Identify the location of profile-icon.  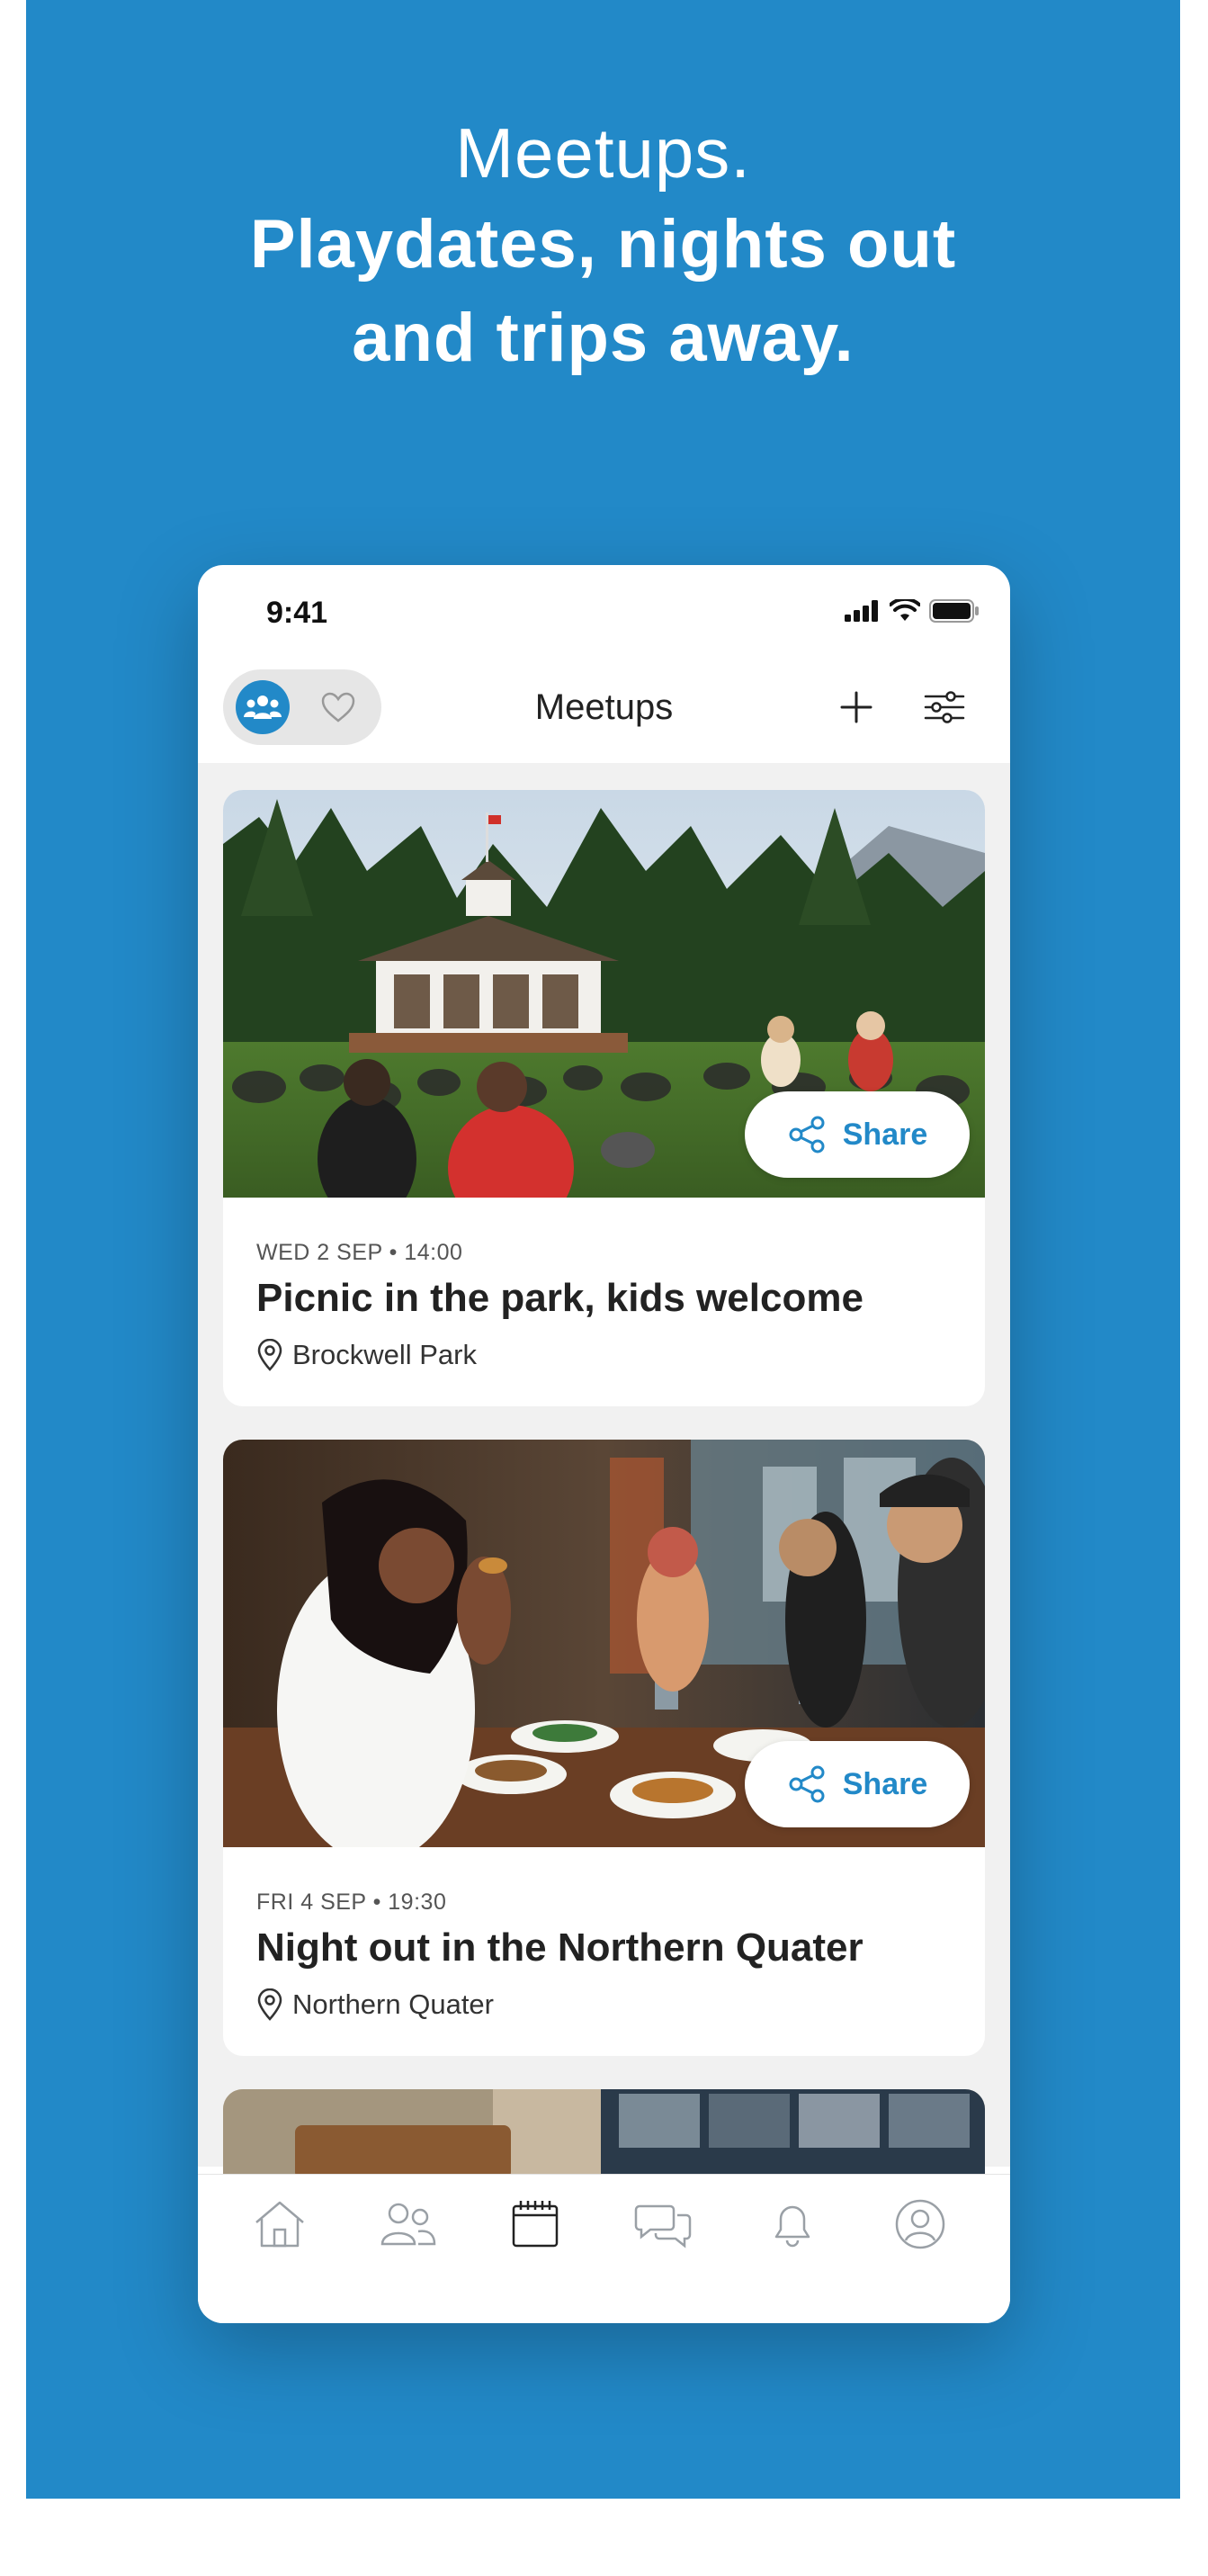
(920, 2224).